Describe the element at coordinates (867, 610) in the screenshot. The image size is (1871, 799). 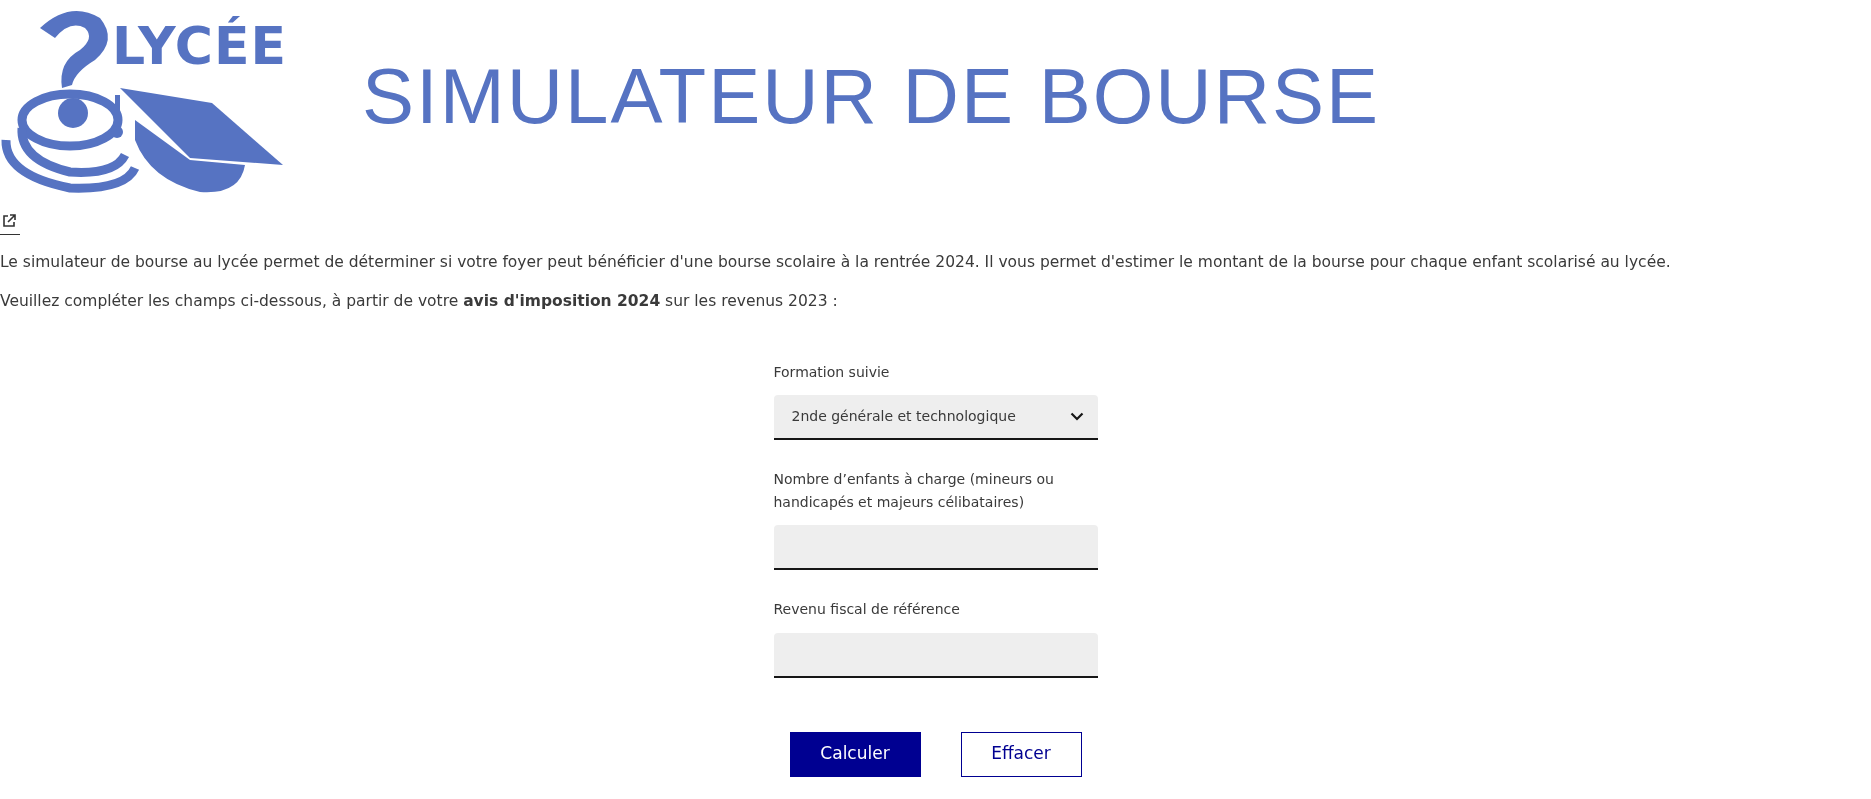
I see `field-label: Revenu fiscal de référence` at that location.